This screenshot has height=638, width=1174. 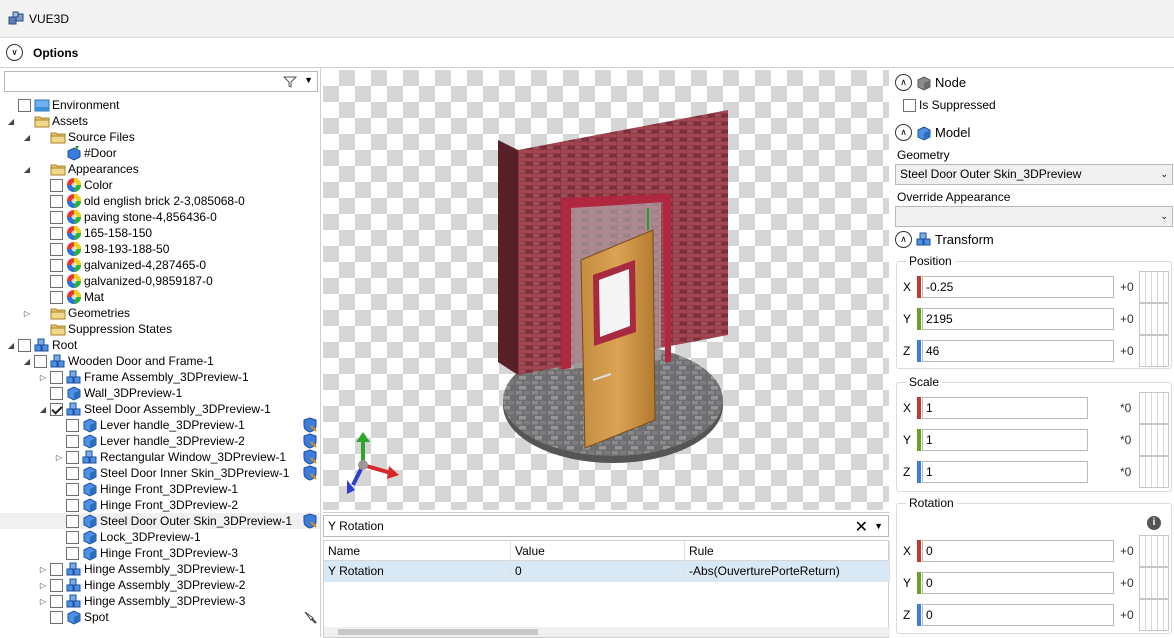 What do you see at coordinates (438, 632) in the screenshot?
I see `scrollbar-thumb` at bounding box center [438, 632].